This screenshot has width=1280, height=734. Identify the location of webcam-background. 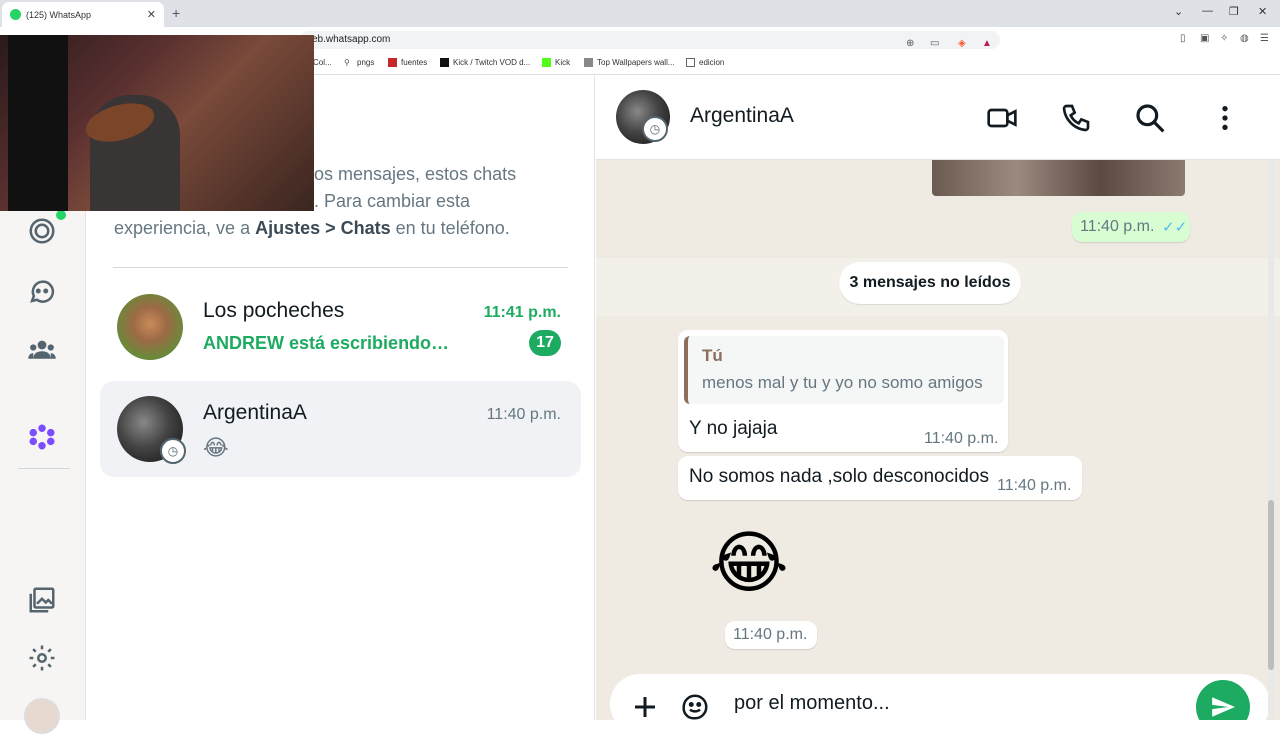
(38, 123).